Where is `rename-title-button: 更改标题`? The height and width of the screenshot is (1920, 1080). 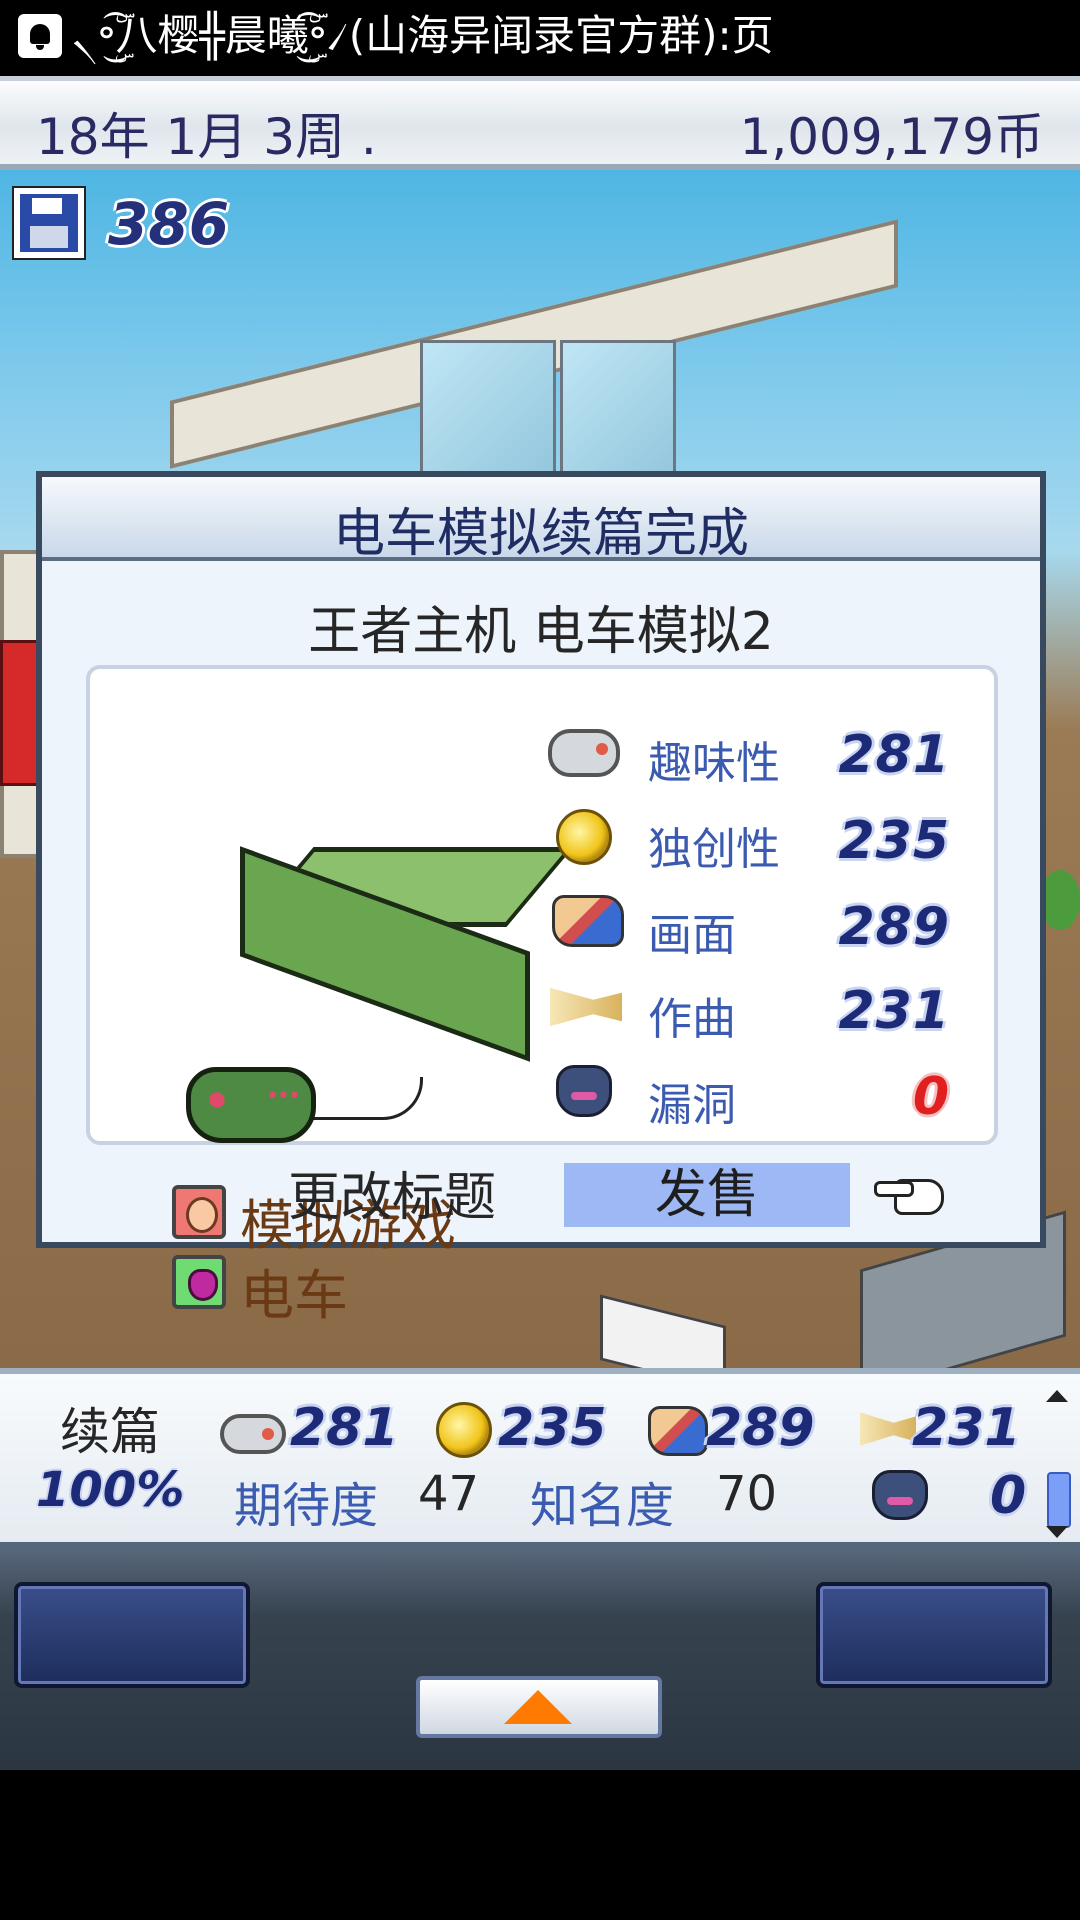 rename-title-button: 更改标题 is located at coordinates (392, 1198).